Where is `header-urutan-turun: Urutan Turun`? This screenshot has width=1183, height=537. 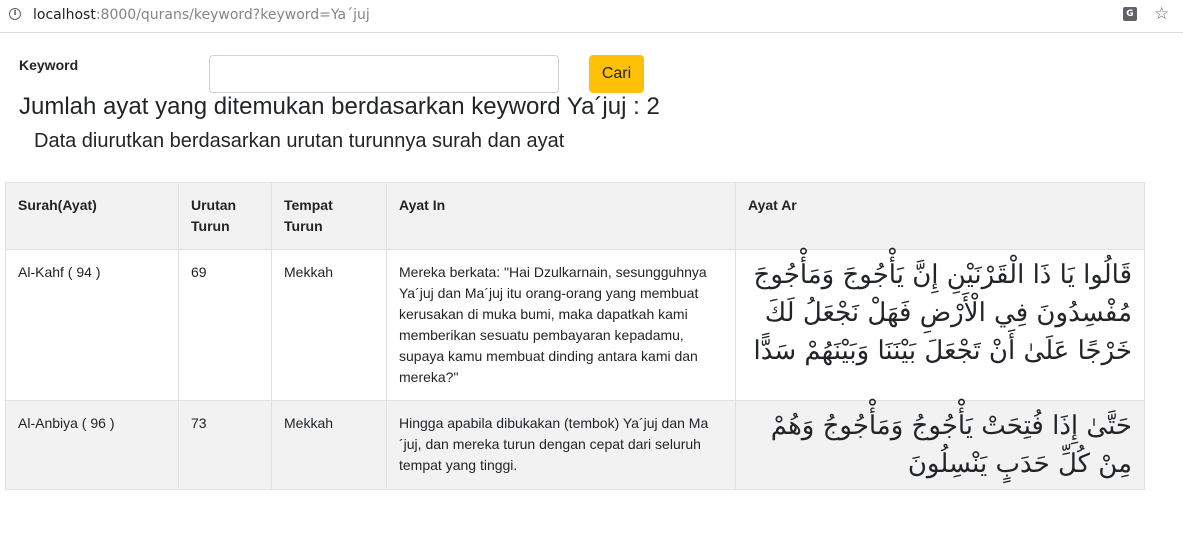
header-urutan-turun: Urutan Turun is located at coordinates (225, 216).